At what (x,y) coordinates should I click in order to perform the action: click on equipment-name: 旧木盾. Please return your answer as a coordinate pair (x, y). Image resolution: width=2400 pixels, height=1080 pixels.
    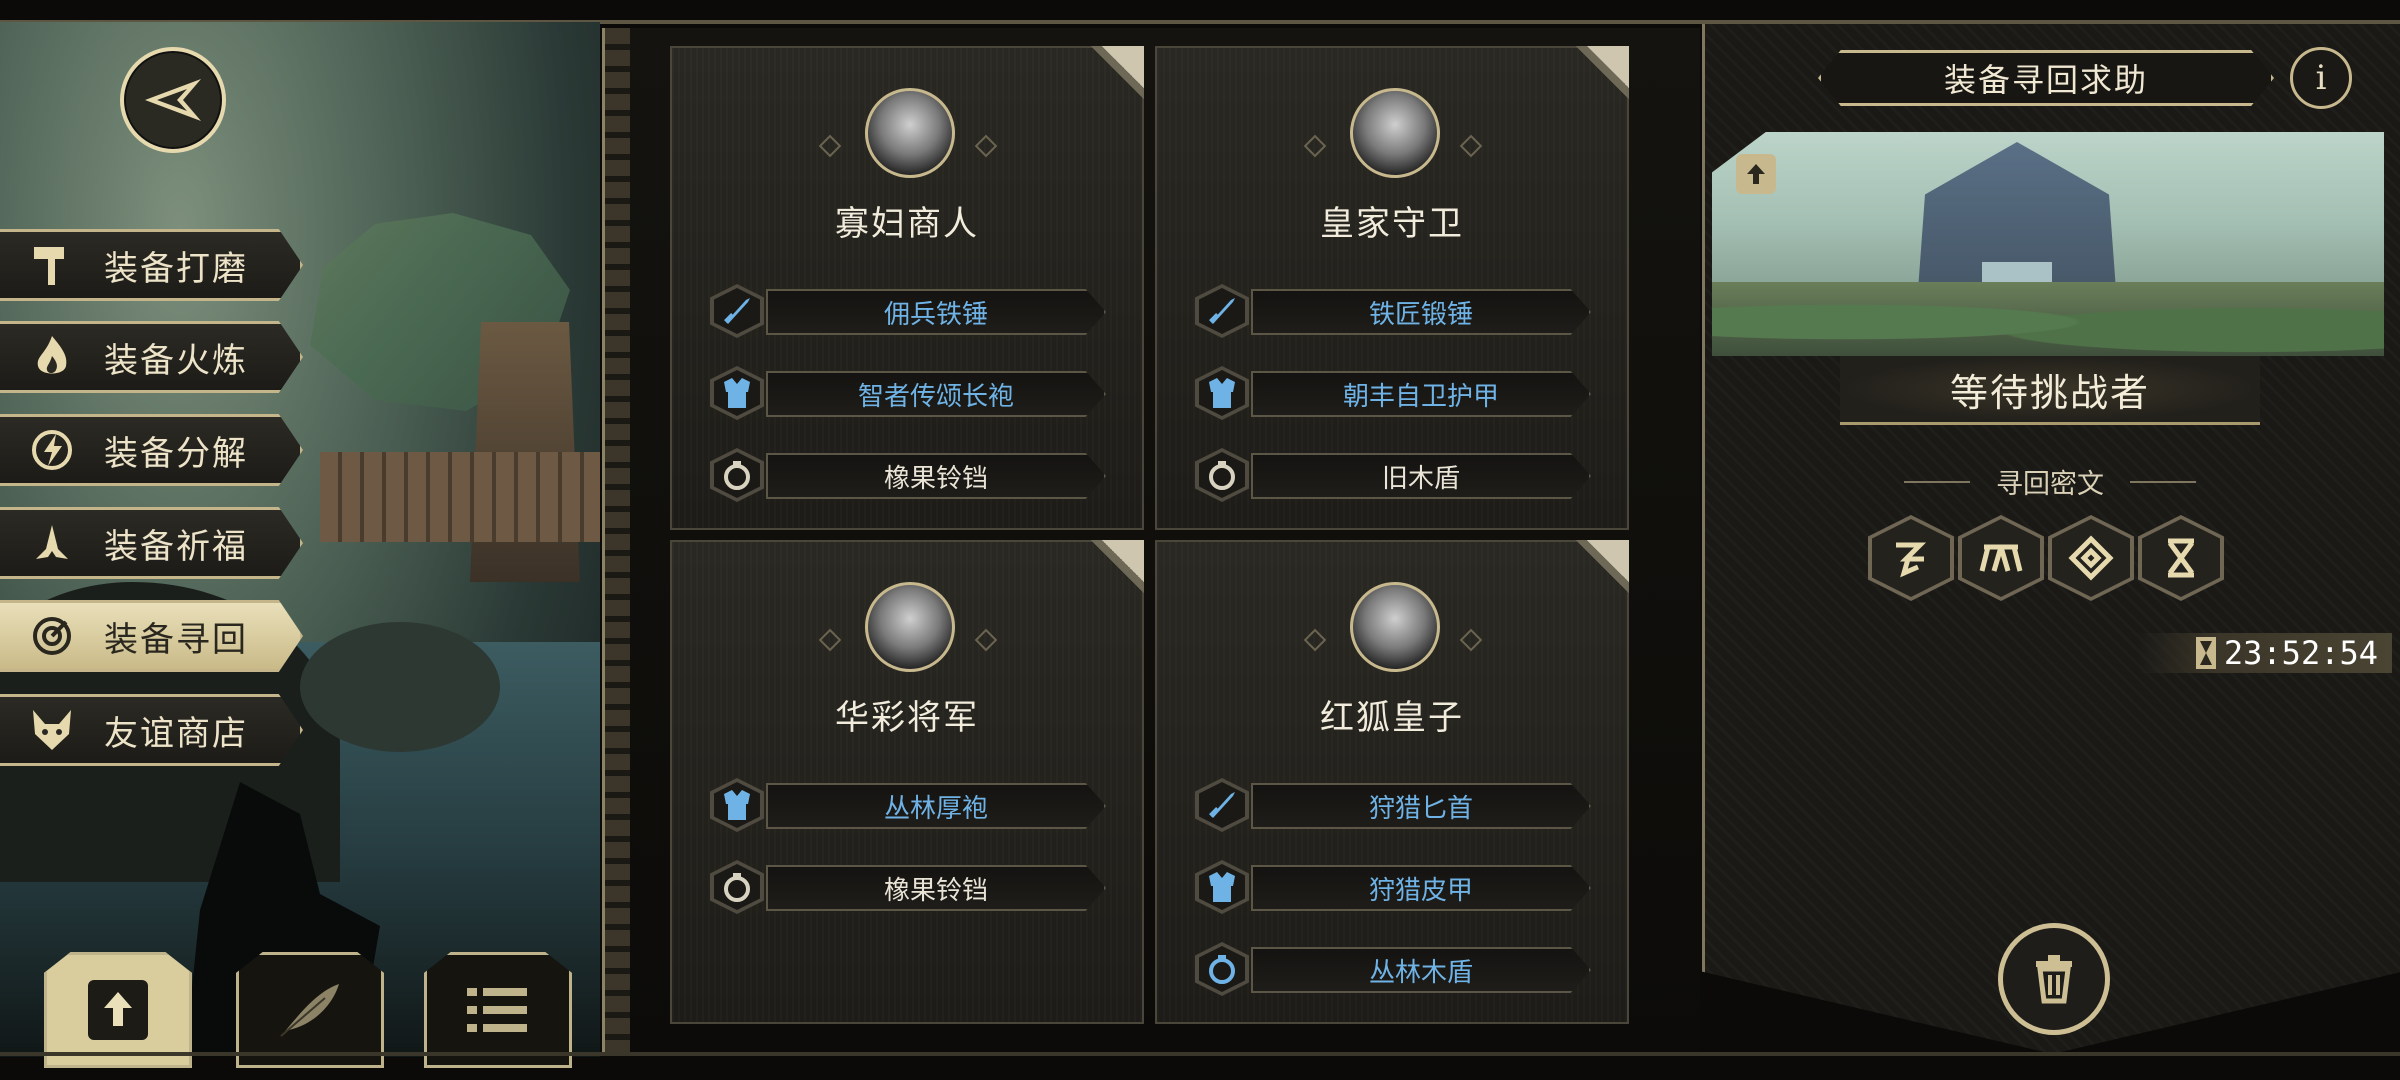
    Looking at the image, I should click on (1421, 476).